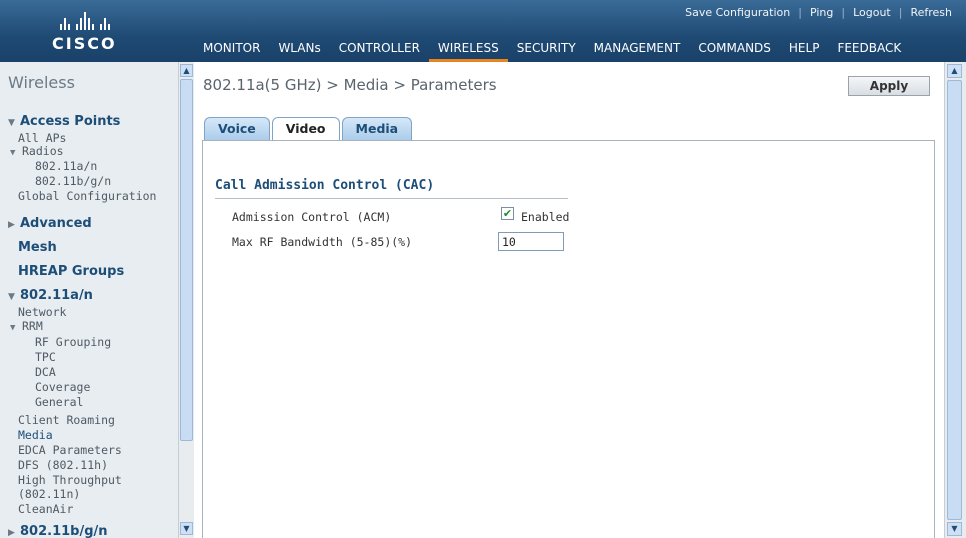 Image resolution: width=966 pixels, height=538 pixels. I want to click on sidebar-item-high-throughput-80211n: (802.11n), so click(98, 494).